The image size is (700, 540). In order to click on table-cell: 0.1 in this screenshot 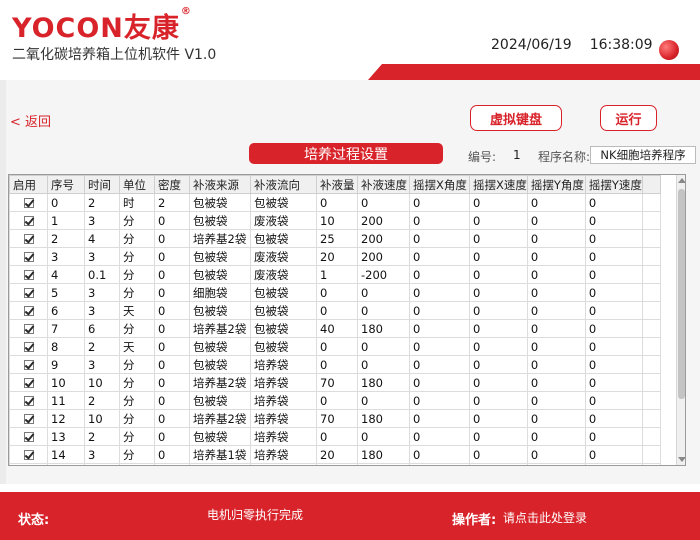, I will do `click(102, 274)`.